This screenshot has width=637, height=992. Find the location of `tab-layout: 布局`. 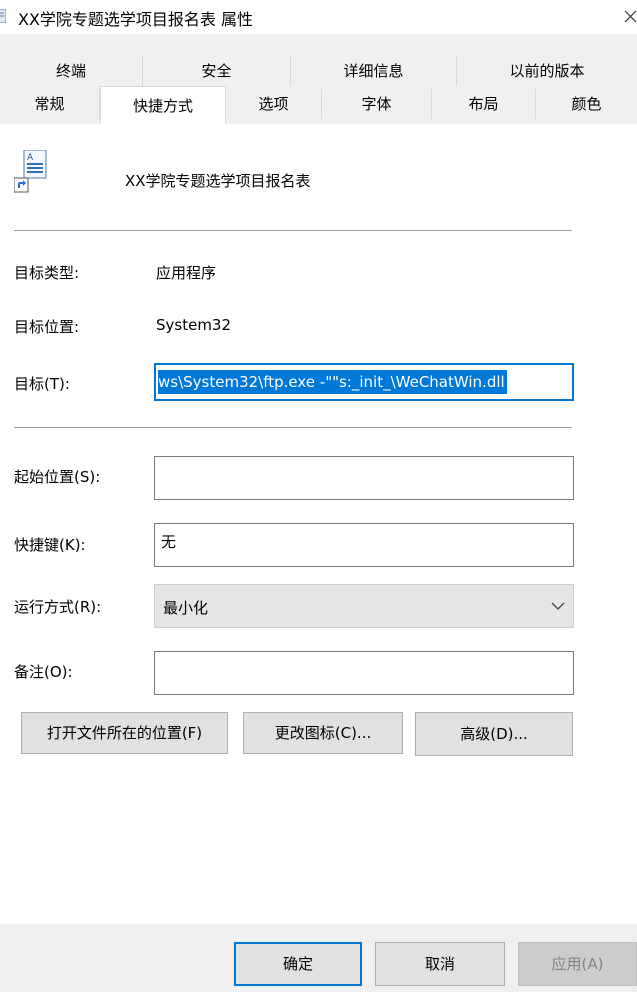

tab-layout: 布局 is located at coordinates (484, 104).